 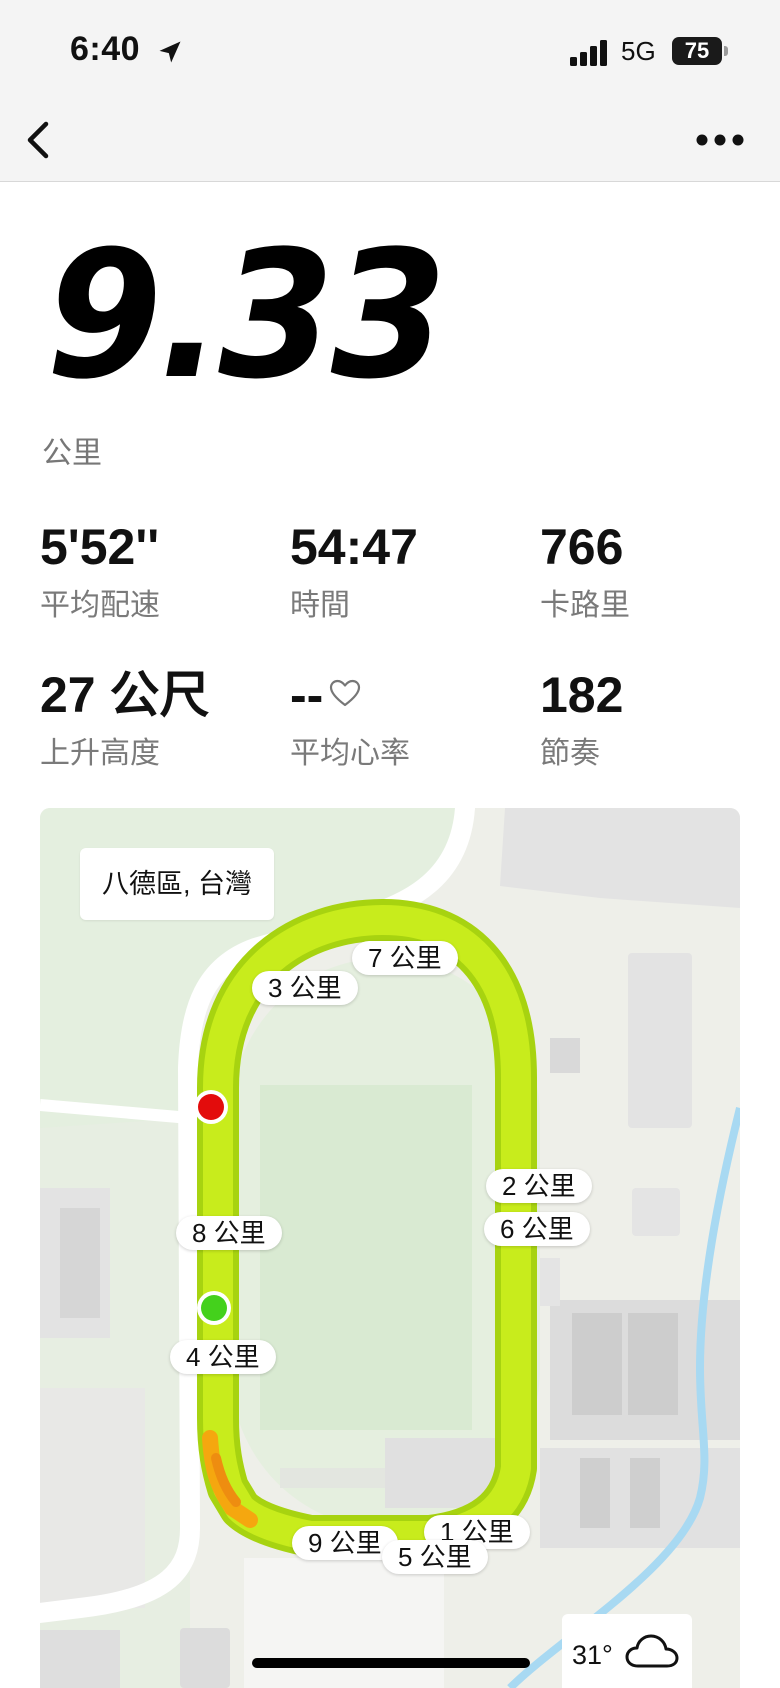 What do you see at coordinates (585, 605) in the screenshot?
I see `stat-label: 卡路里` at bounding box center [585, 605].